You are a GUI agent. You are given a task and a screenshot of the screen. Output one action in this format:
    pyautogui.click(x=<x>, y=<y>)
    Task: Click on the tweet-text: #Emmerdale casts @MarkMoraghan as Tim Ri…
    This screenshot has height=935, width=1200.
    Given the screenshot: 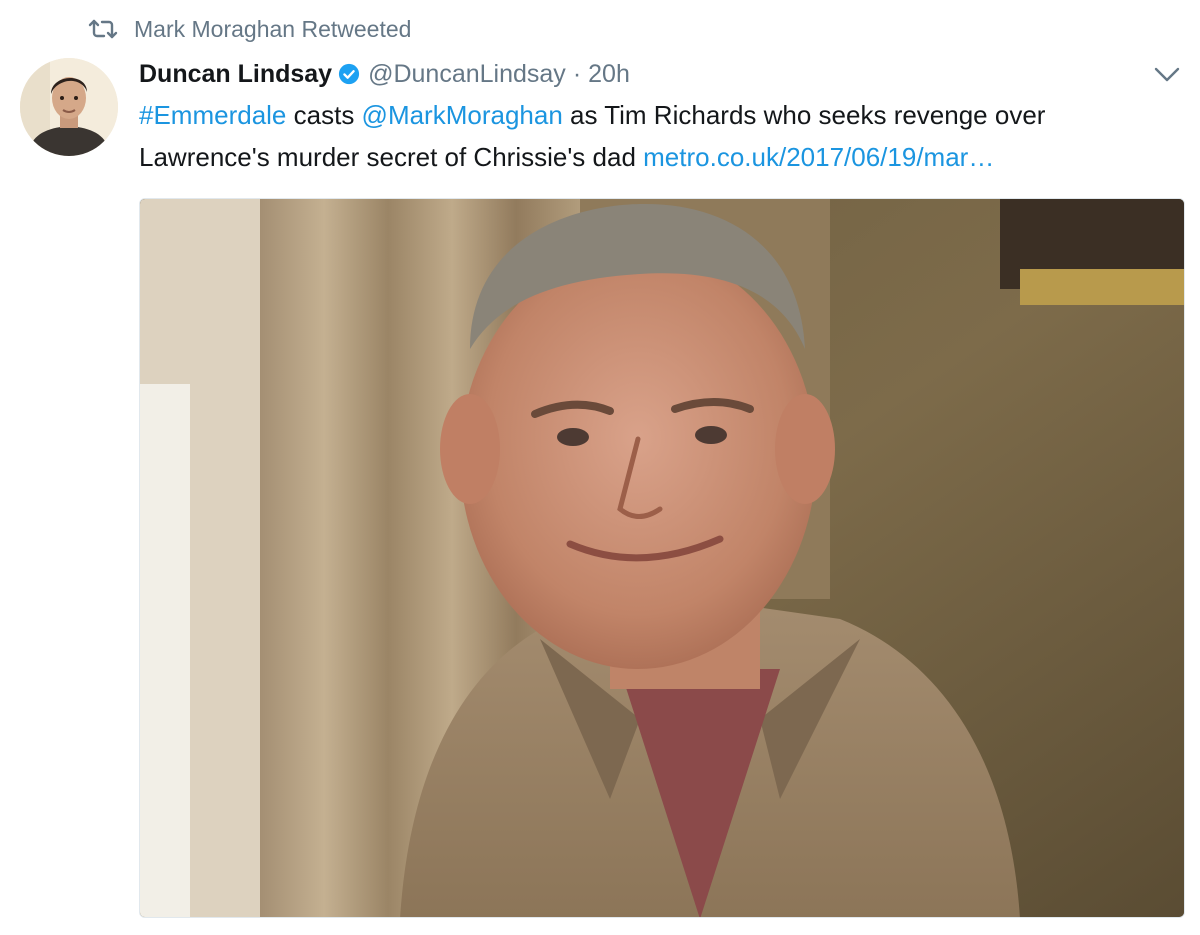 What is the action you would take?
    pyautogui.click(x=654, y=136)
    